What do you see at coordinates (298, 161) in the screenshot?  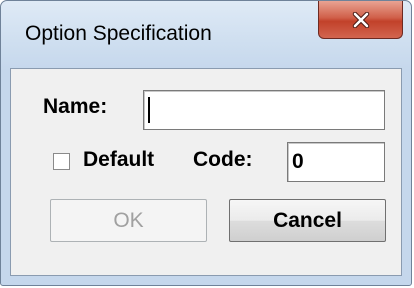 I see `code-value: 0` at bounding box center [298, 161].